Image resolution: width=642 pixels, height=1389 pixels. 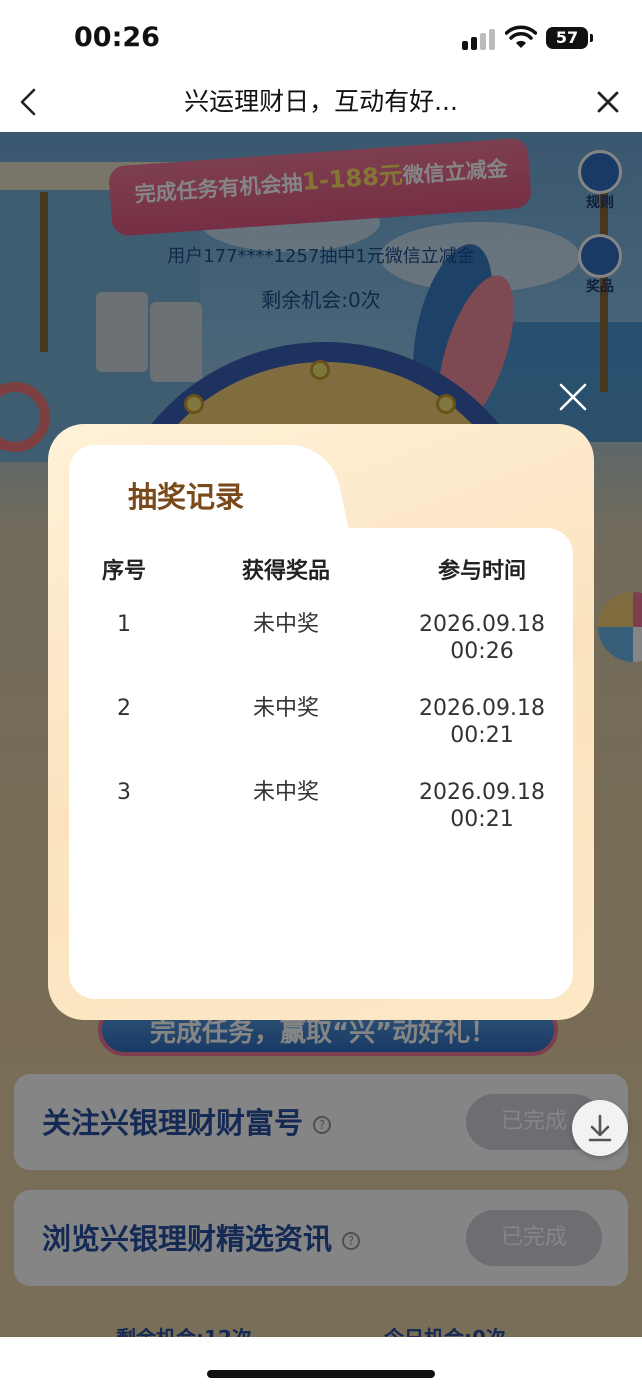 What do you see at coordinates (608, 102) in the screenshot?
I see `close-icon` at bounding box center [608, 102].